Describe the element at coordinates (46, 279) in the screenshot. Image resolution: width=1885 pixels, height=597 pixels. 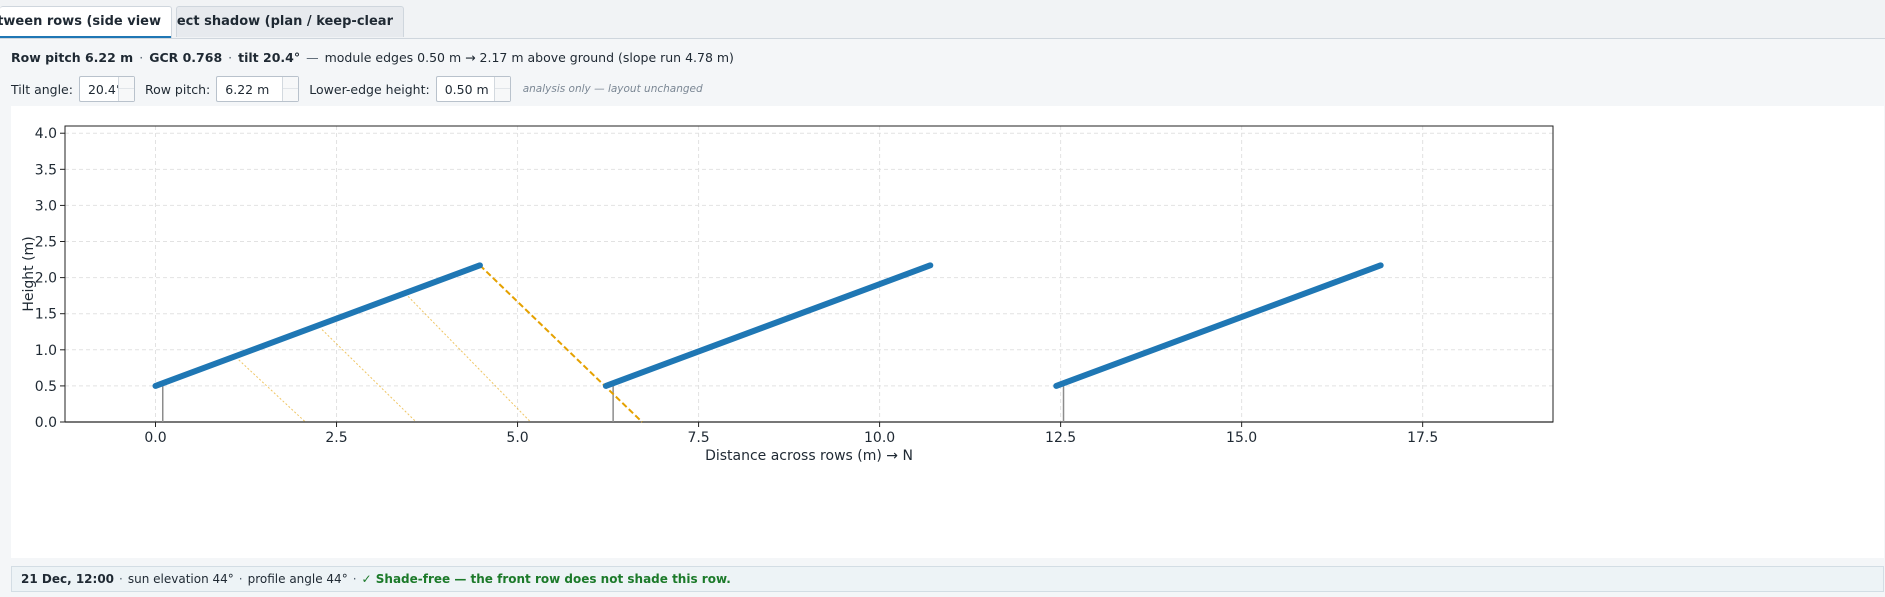
I see `y-tick-label: 2.0` at that location.